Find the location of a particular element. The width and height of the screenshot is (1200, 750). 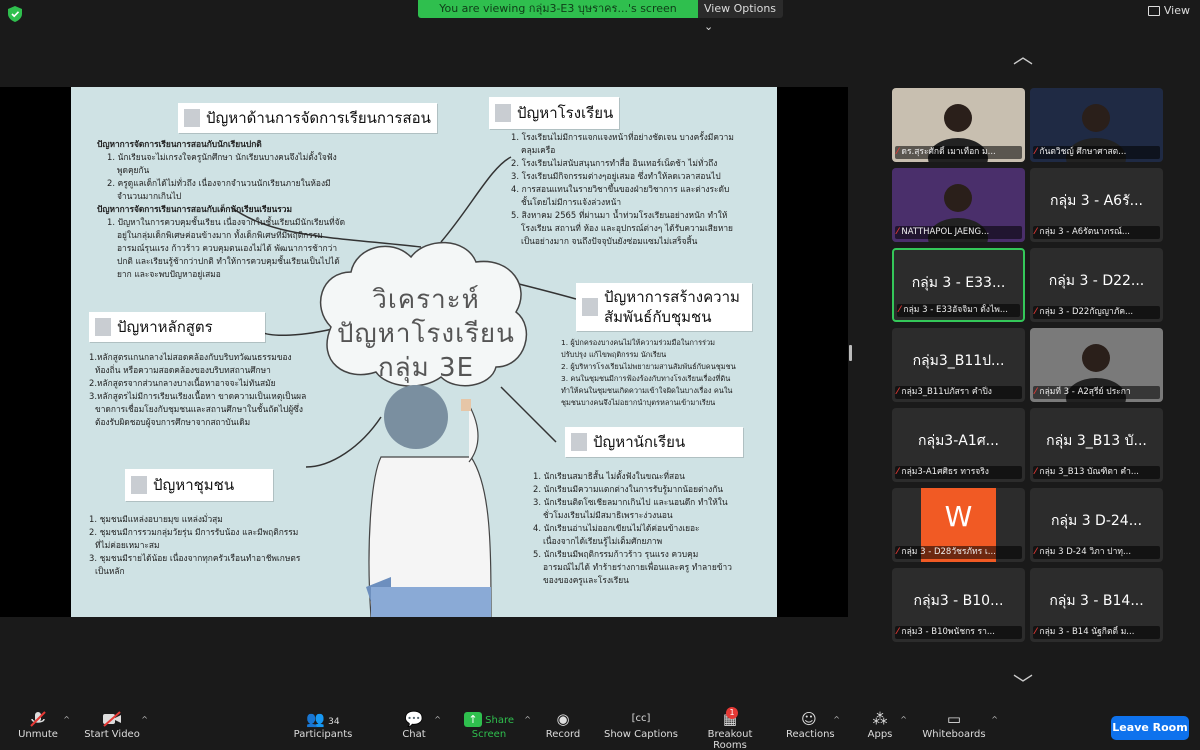

reactions-button: ☺ Reactions ^ is located at coordinates (813, 724).